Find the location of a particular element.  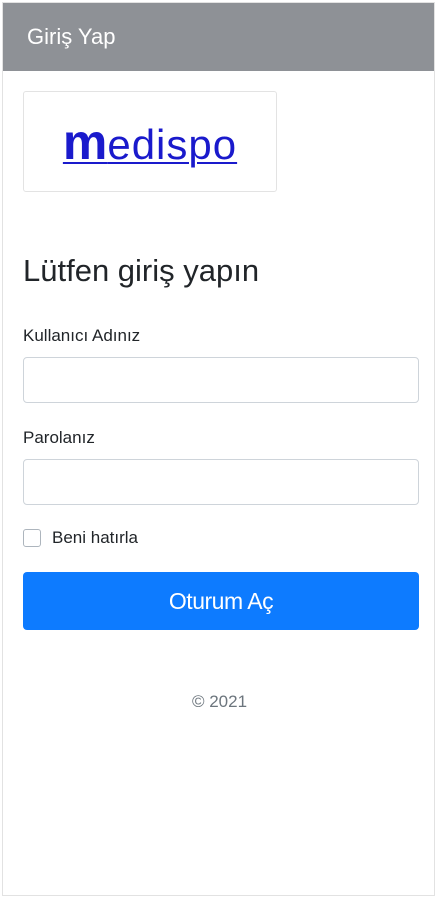

password-input is located at coordinates (221, 482).